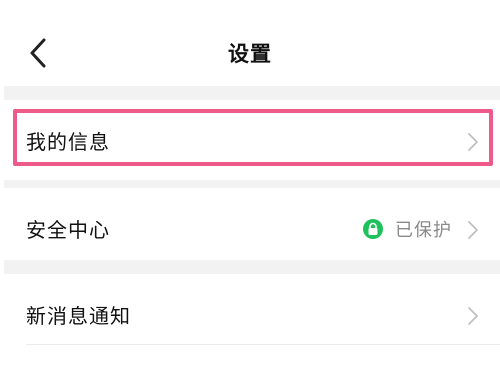  What do you see at coordinates (373, 229) in the screenshot?
I see `lock-icon` at bounding box center [373, 229].